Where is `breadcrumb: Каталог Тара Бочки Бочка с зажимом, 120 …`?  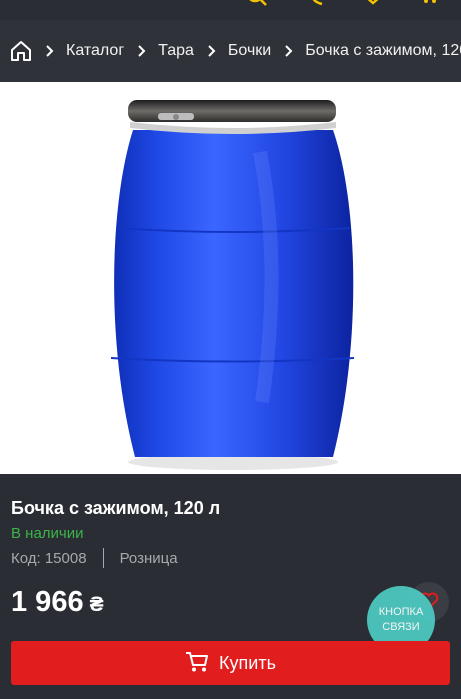
breadcrumb: Каталог Тара Бочки Бочка с зажимом, 120 … is located at coordinates (230, 51).